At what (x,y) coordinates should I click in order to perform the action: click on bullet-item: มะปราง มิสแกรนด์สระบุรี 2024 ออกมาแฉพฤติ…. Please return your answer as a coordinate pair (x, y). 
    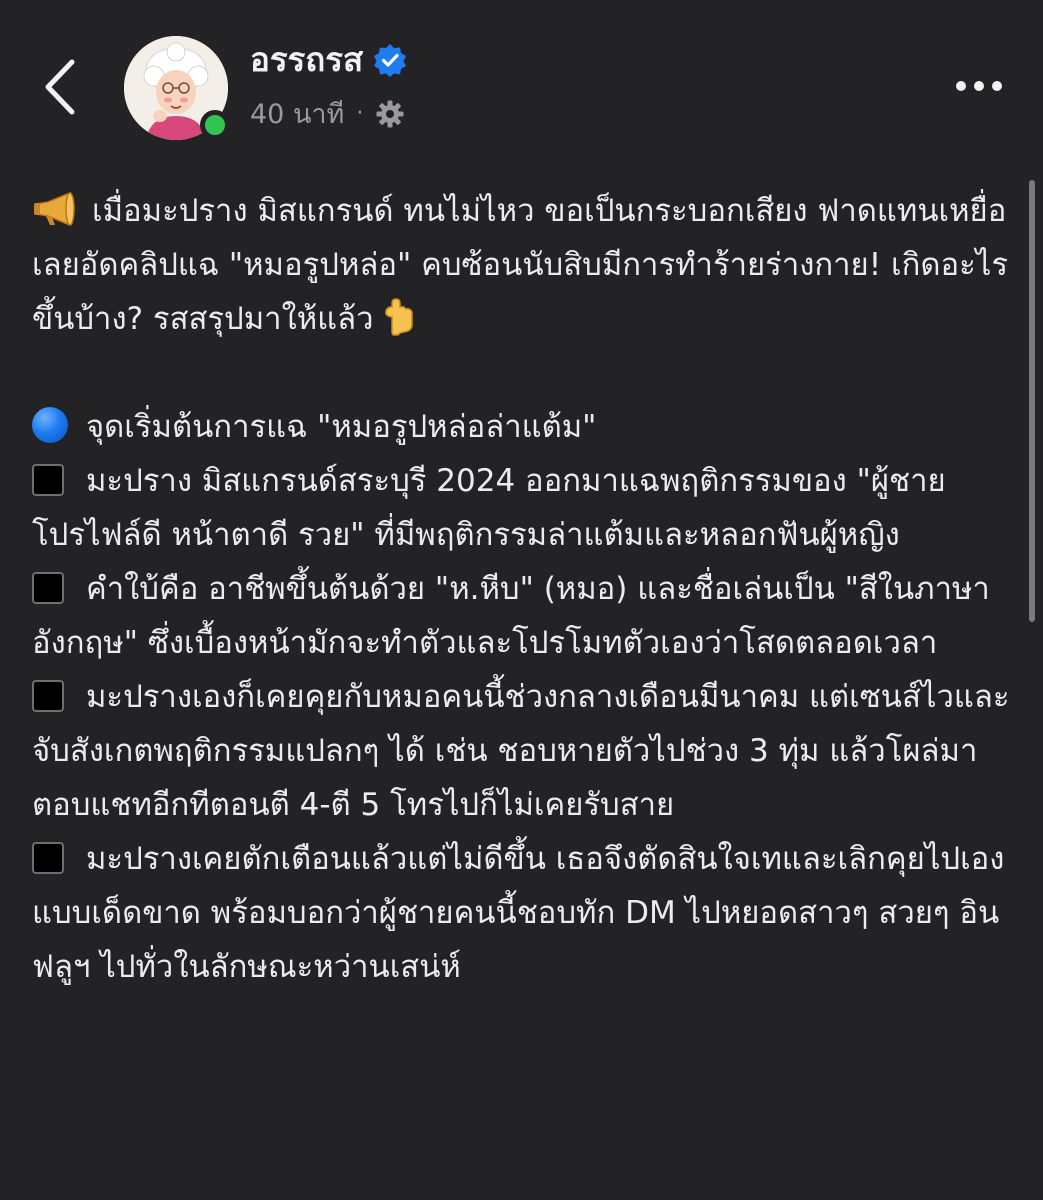
    Looking at the image, I should click on (524, 508).